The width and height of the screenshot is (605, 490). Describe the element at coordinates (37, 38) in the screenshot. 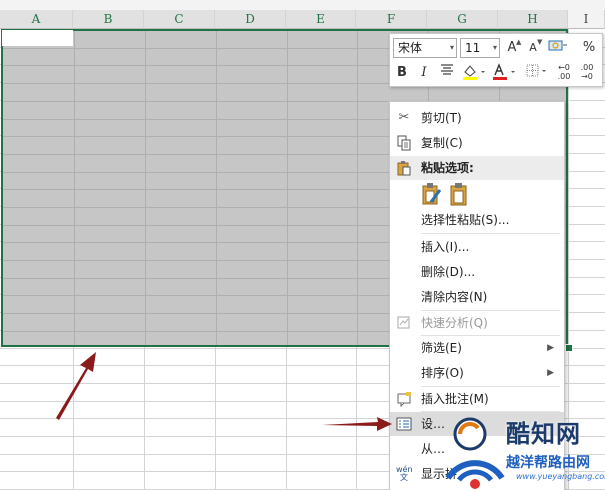

I see `active-cell` at that location.